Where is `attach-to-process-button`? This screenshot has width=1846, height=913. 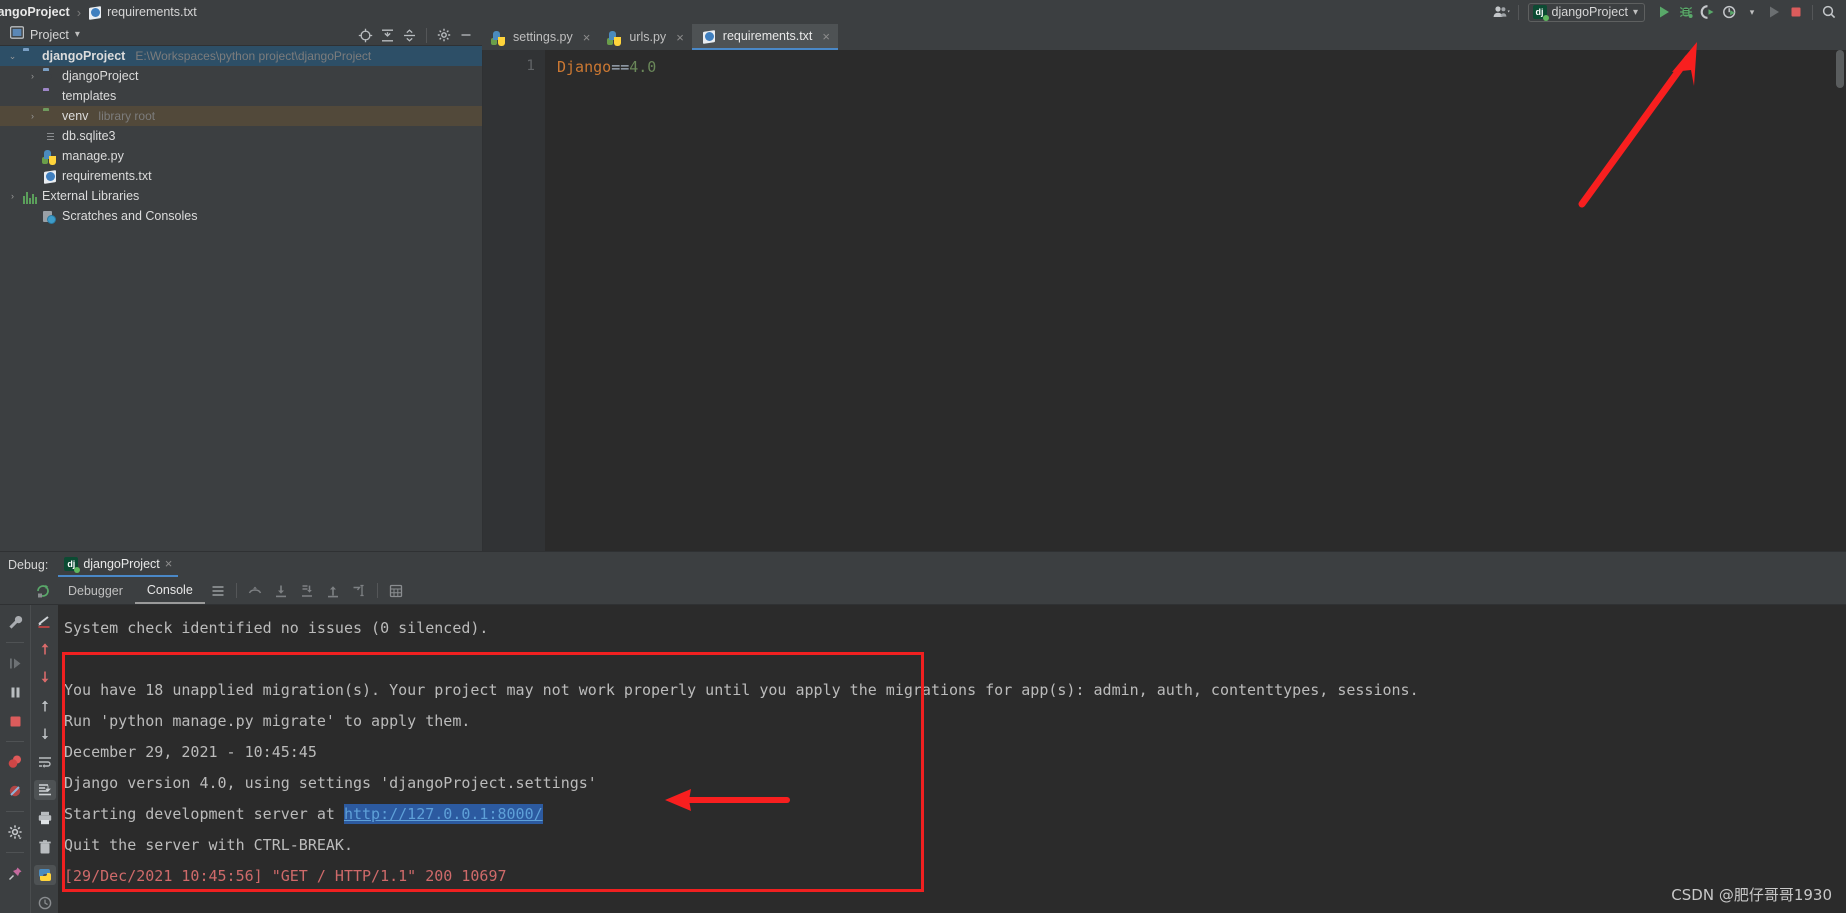 attach-to-process-button is located at coordinates (1774, 12).